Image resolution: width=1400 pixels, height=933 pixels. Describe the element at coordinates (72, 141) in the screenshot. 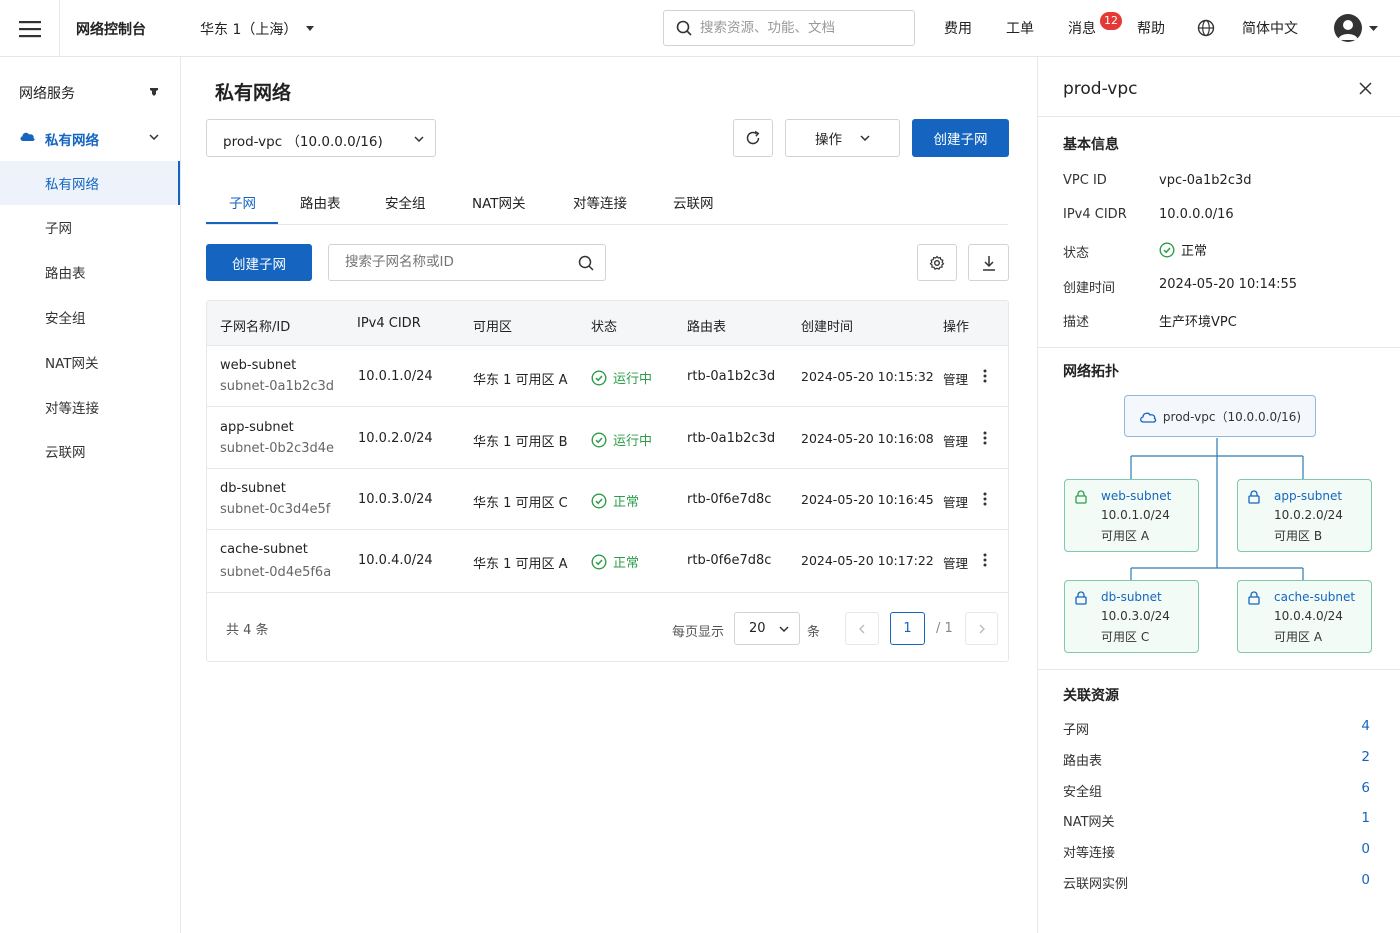

I see `sidebar-group-label: 私有网络` at that location.